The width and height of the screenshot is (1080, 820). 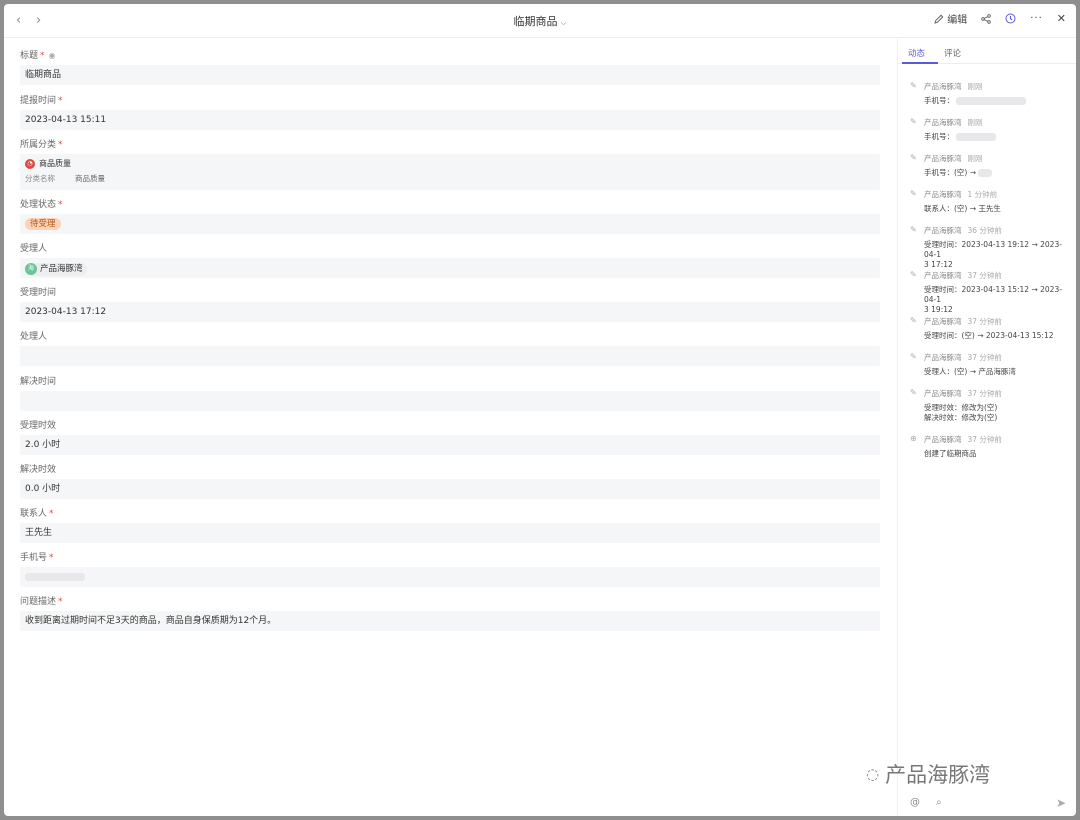 I want to click on field-phone-input, so click(x=450, y=577).